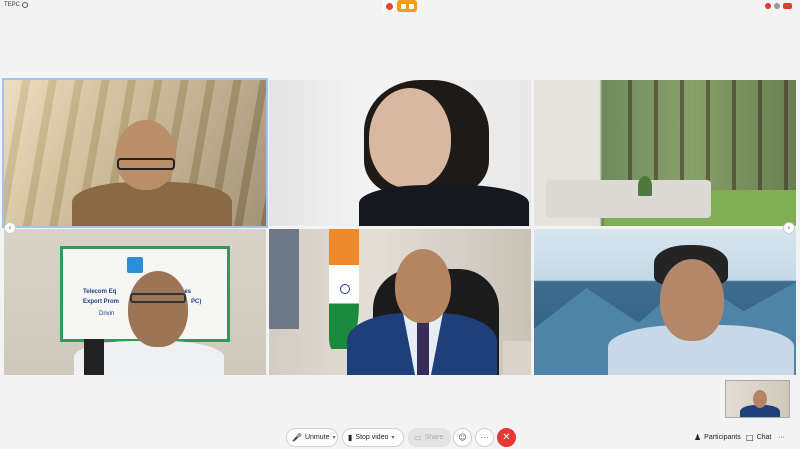 The image size is (800, 449). I want to click on share-screen-icon: ▭, so click(418, 437).